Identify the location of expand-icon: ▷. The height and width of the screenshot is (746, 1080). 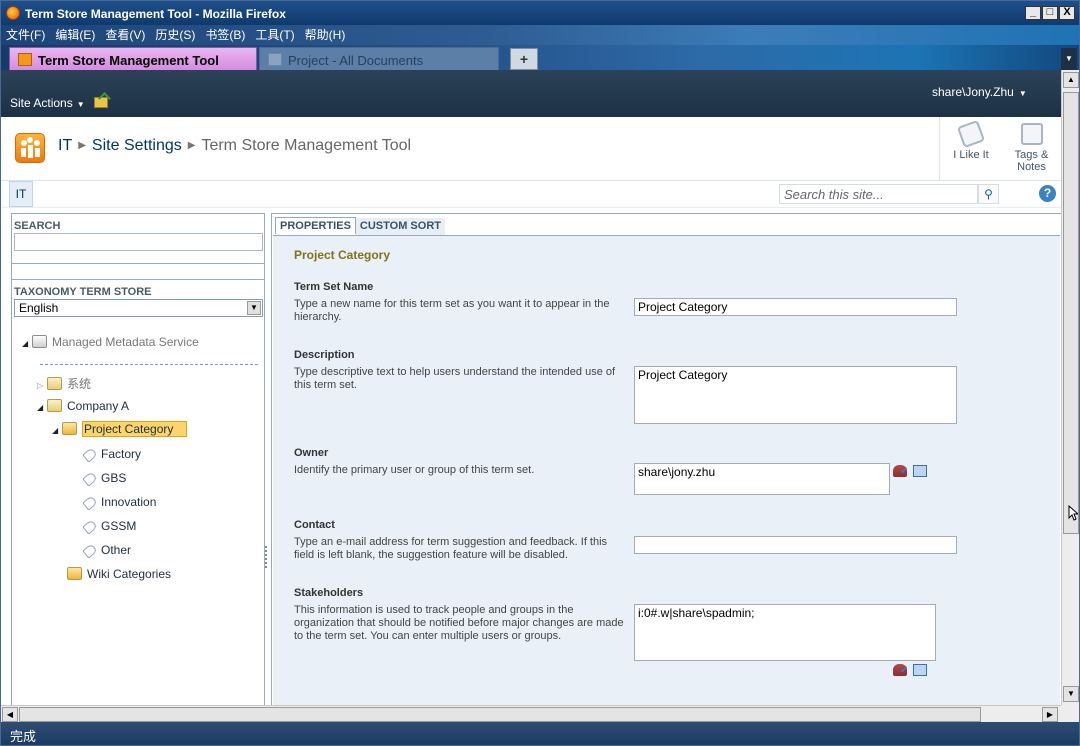
(42, 385).